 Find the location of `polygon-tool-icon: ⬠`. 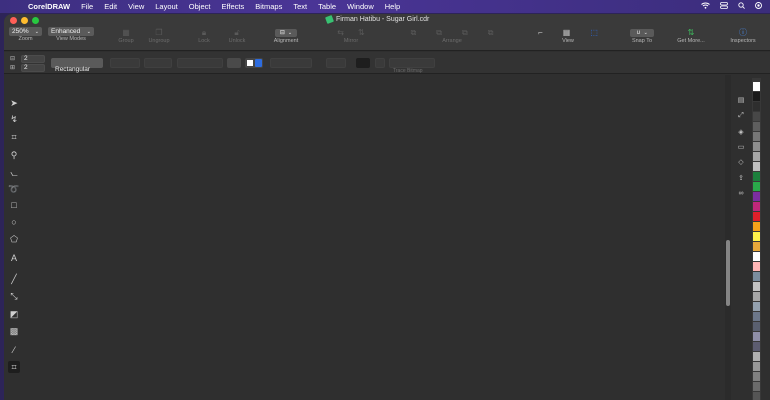

polygon-tool-icon: ⬠ is located at coordinates (14, 239).